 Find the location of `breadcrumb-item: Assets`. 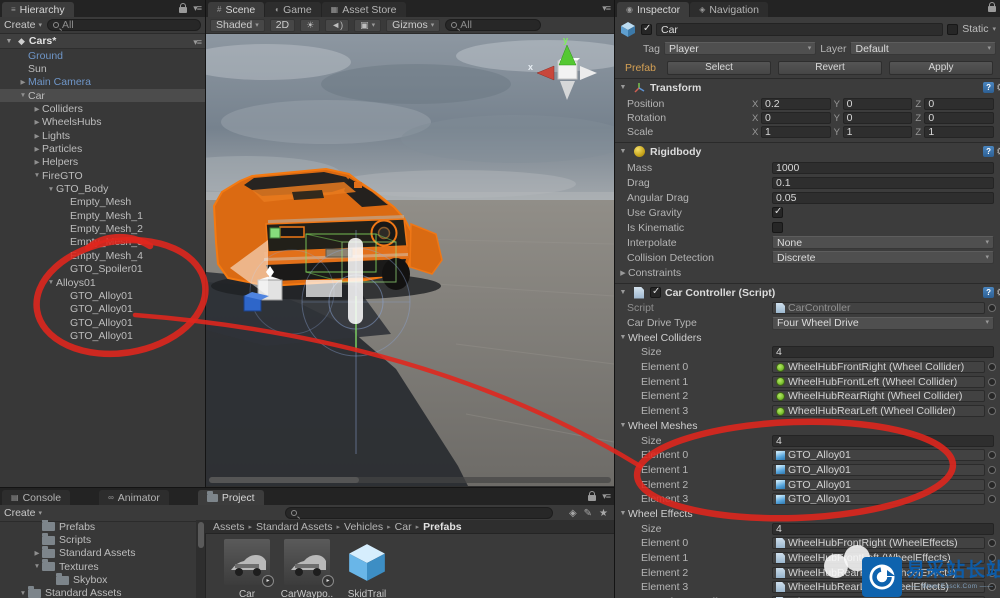

breadcrumb-item: Assets is located at coordinates (229, 527).